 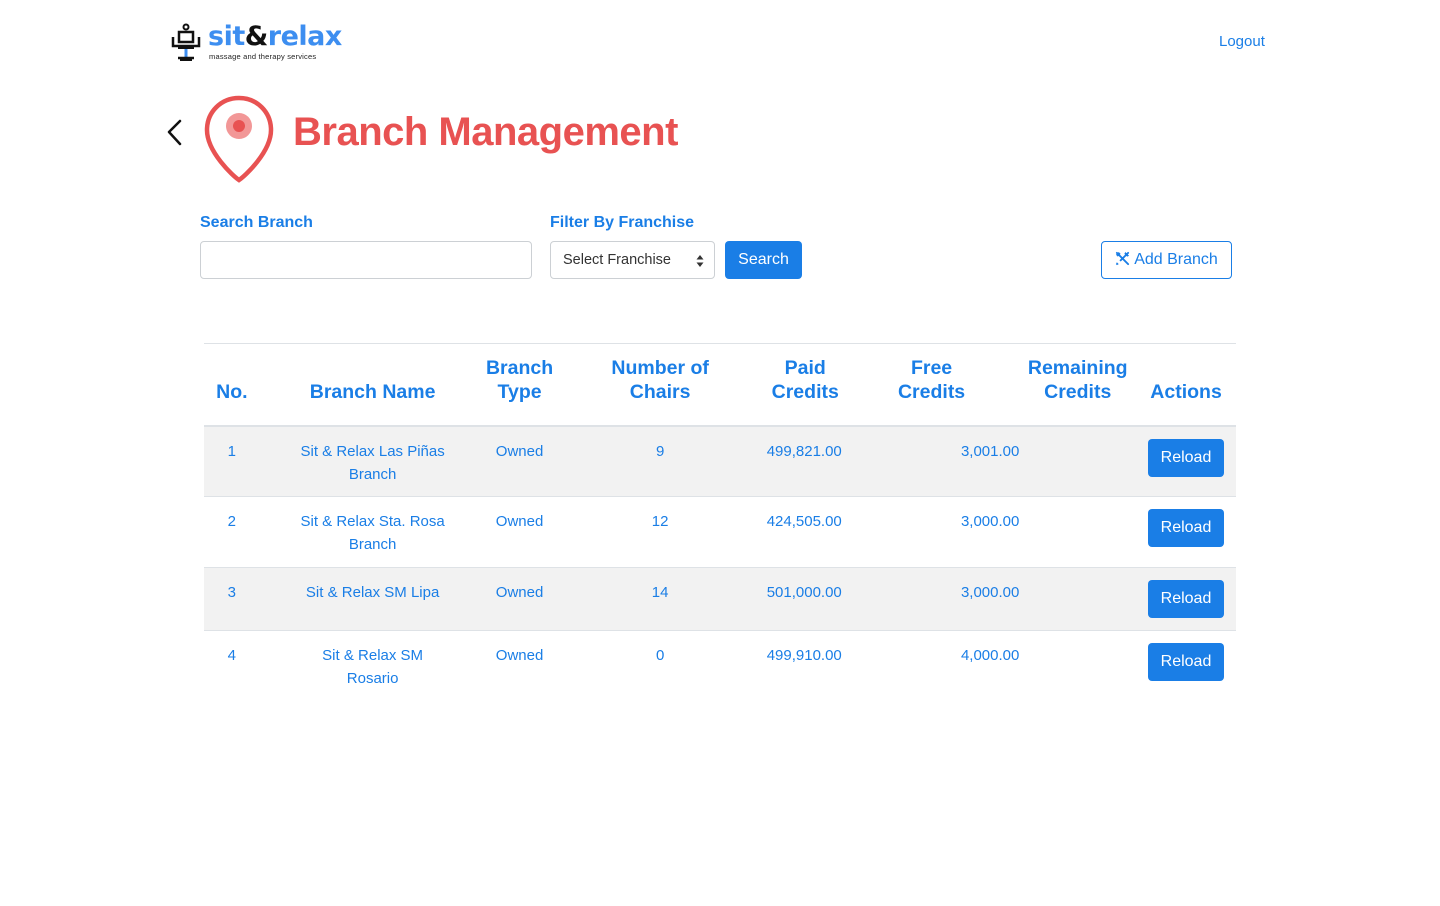 I want to click on col-header-free-credits-line2: Credits, so click(x=931, y=391).